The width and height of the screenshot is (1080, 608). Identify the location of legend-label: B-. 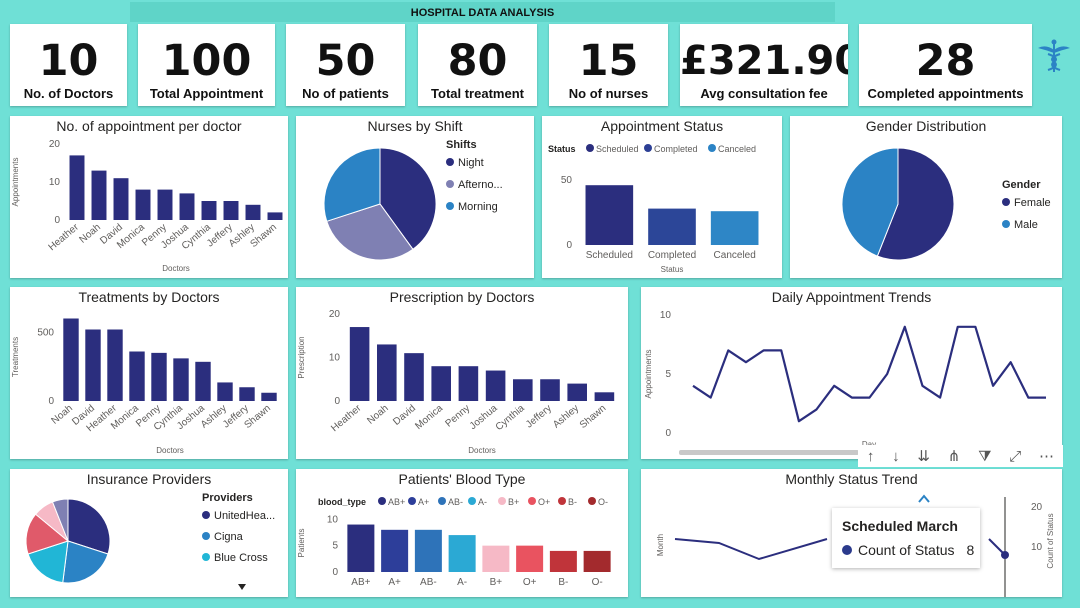
(572, 502).